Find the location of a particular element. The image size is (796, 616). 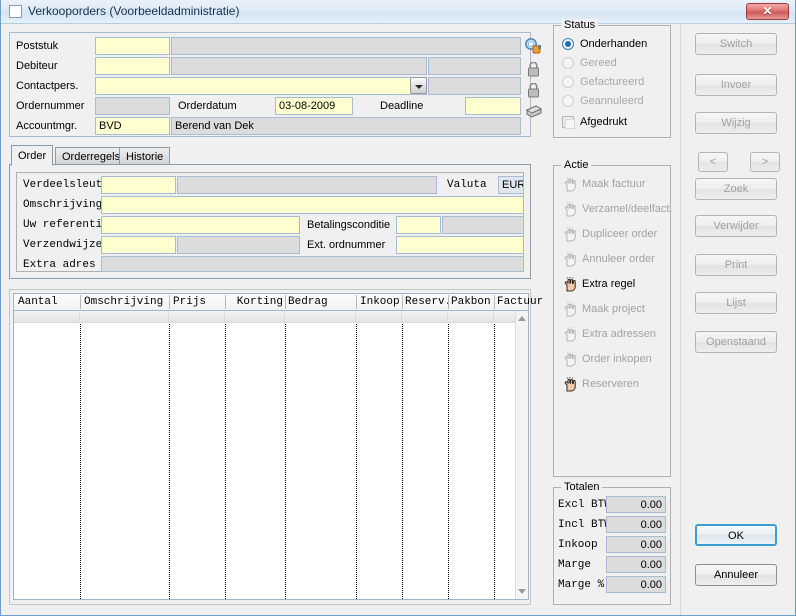

radio-label: Onderhanden is located at coordinates (614, 44).